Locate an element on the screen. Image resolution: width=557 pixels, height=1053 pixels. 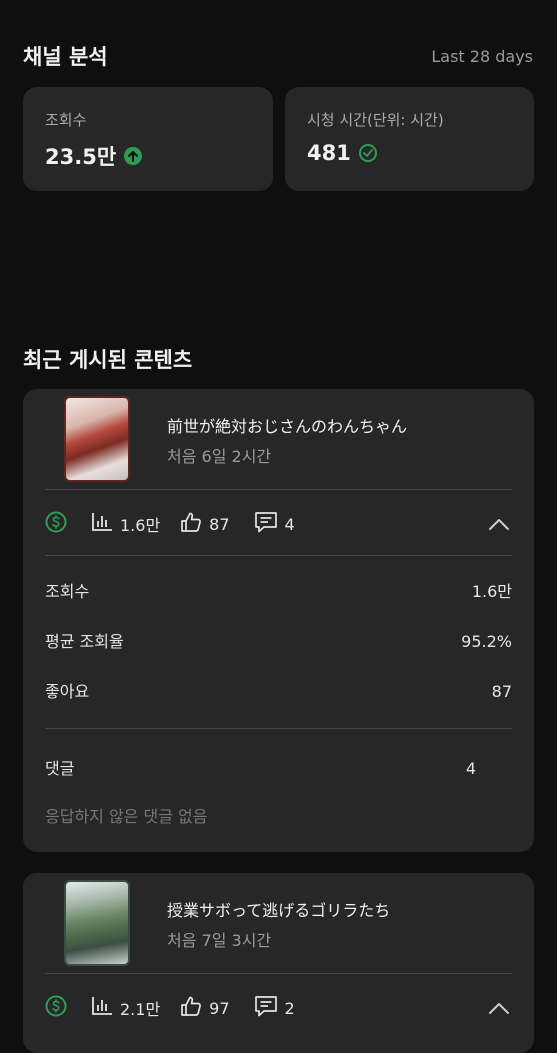
video-stats-row: 2.1만 97 2 is located at coordinates (278, 1008).